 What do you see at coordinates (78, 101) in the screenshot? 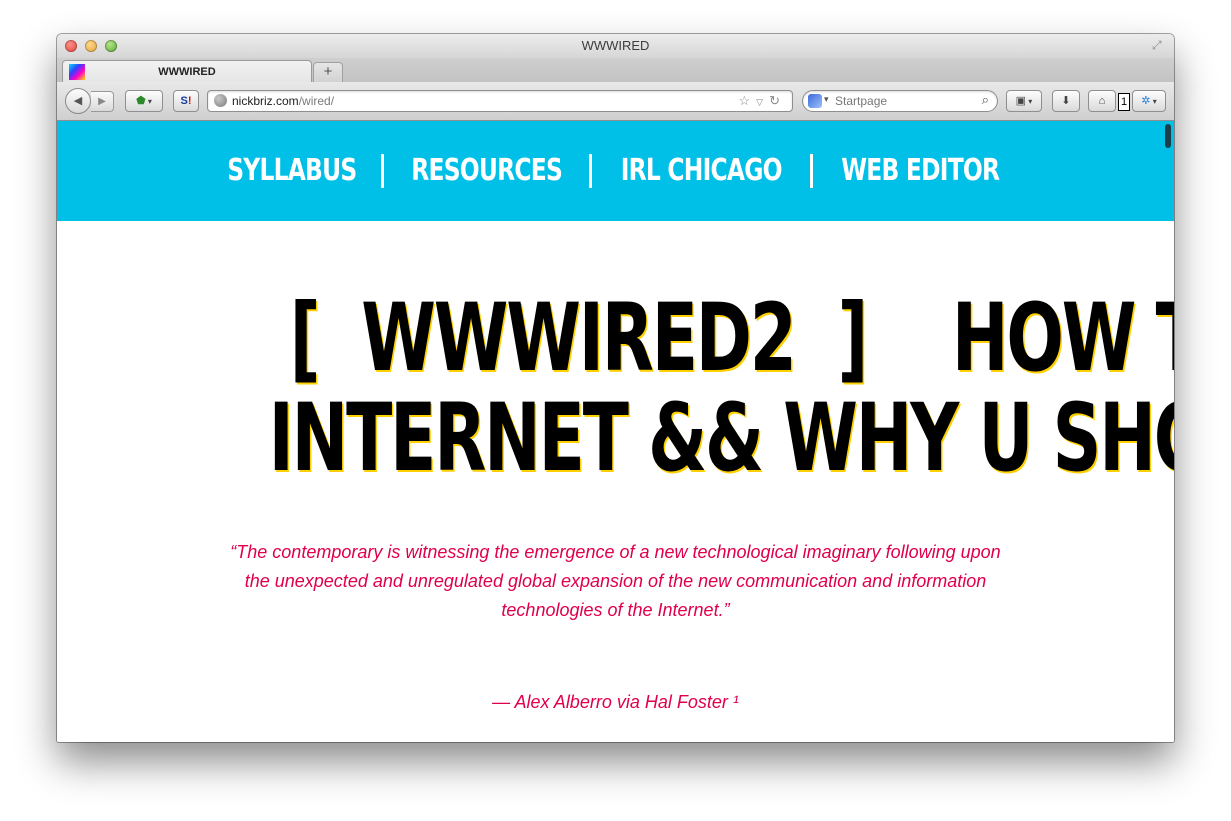
I see `back-button: ◀` at bounding box center [78, 101].